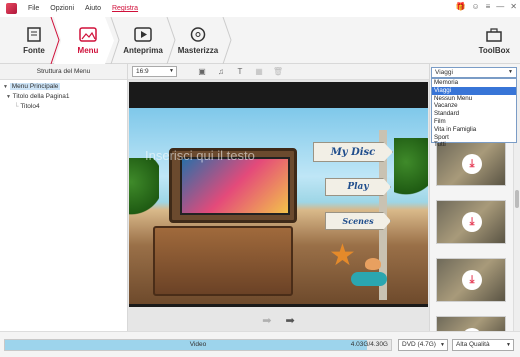  Describe the element at coordinates (198, 34) in the screenshot. I see `disc-icon` at that location.